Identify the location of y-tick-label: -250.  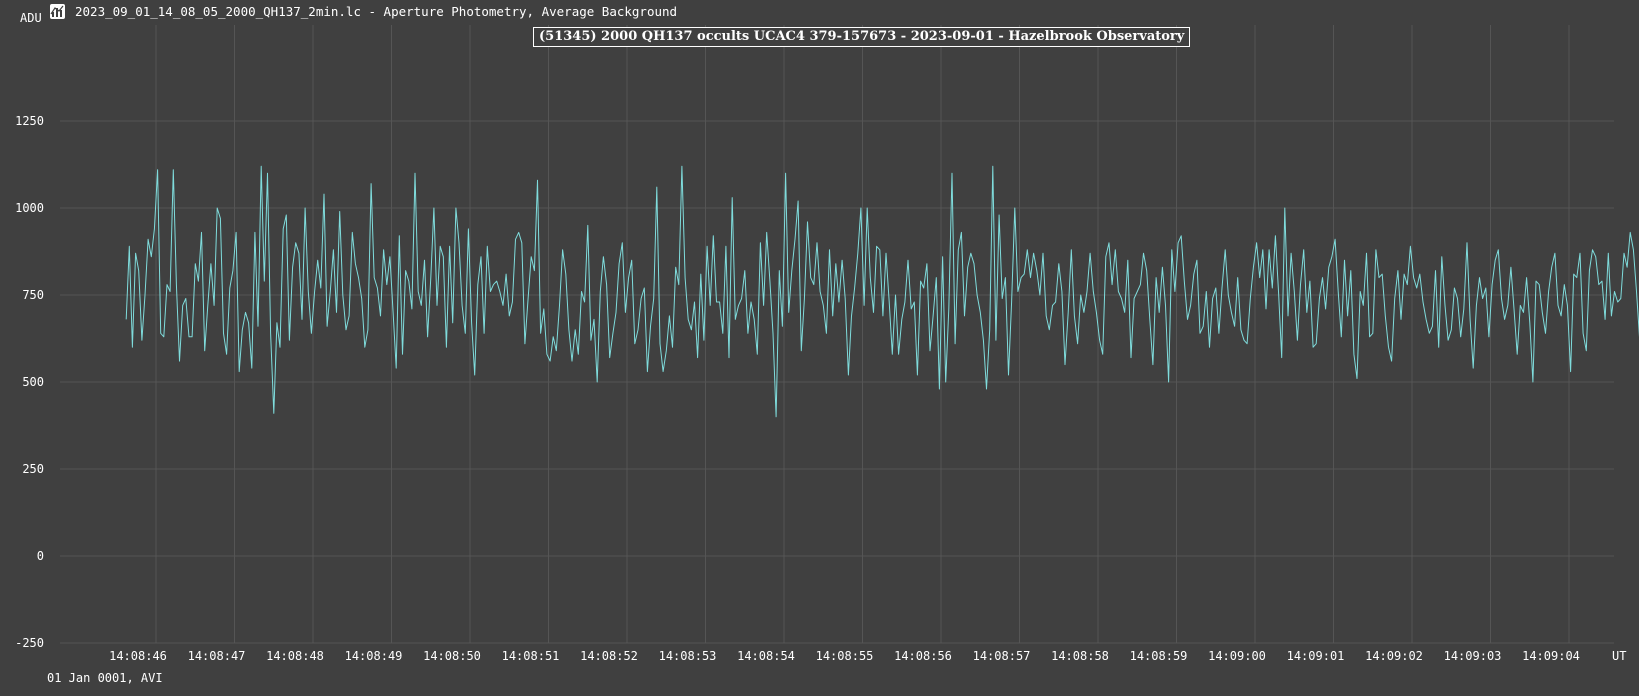
(29, 643).